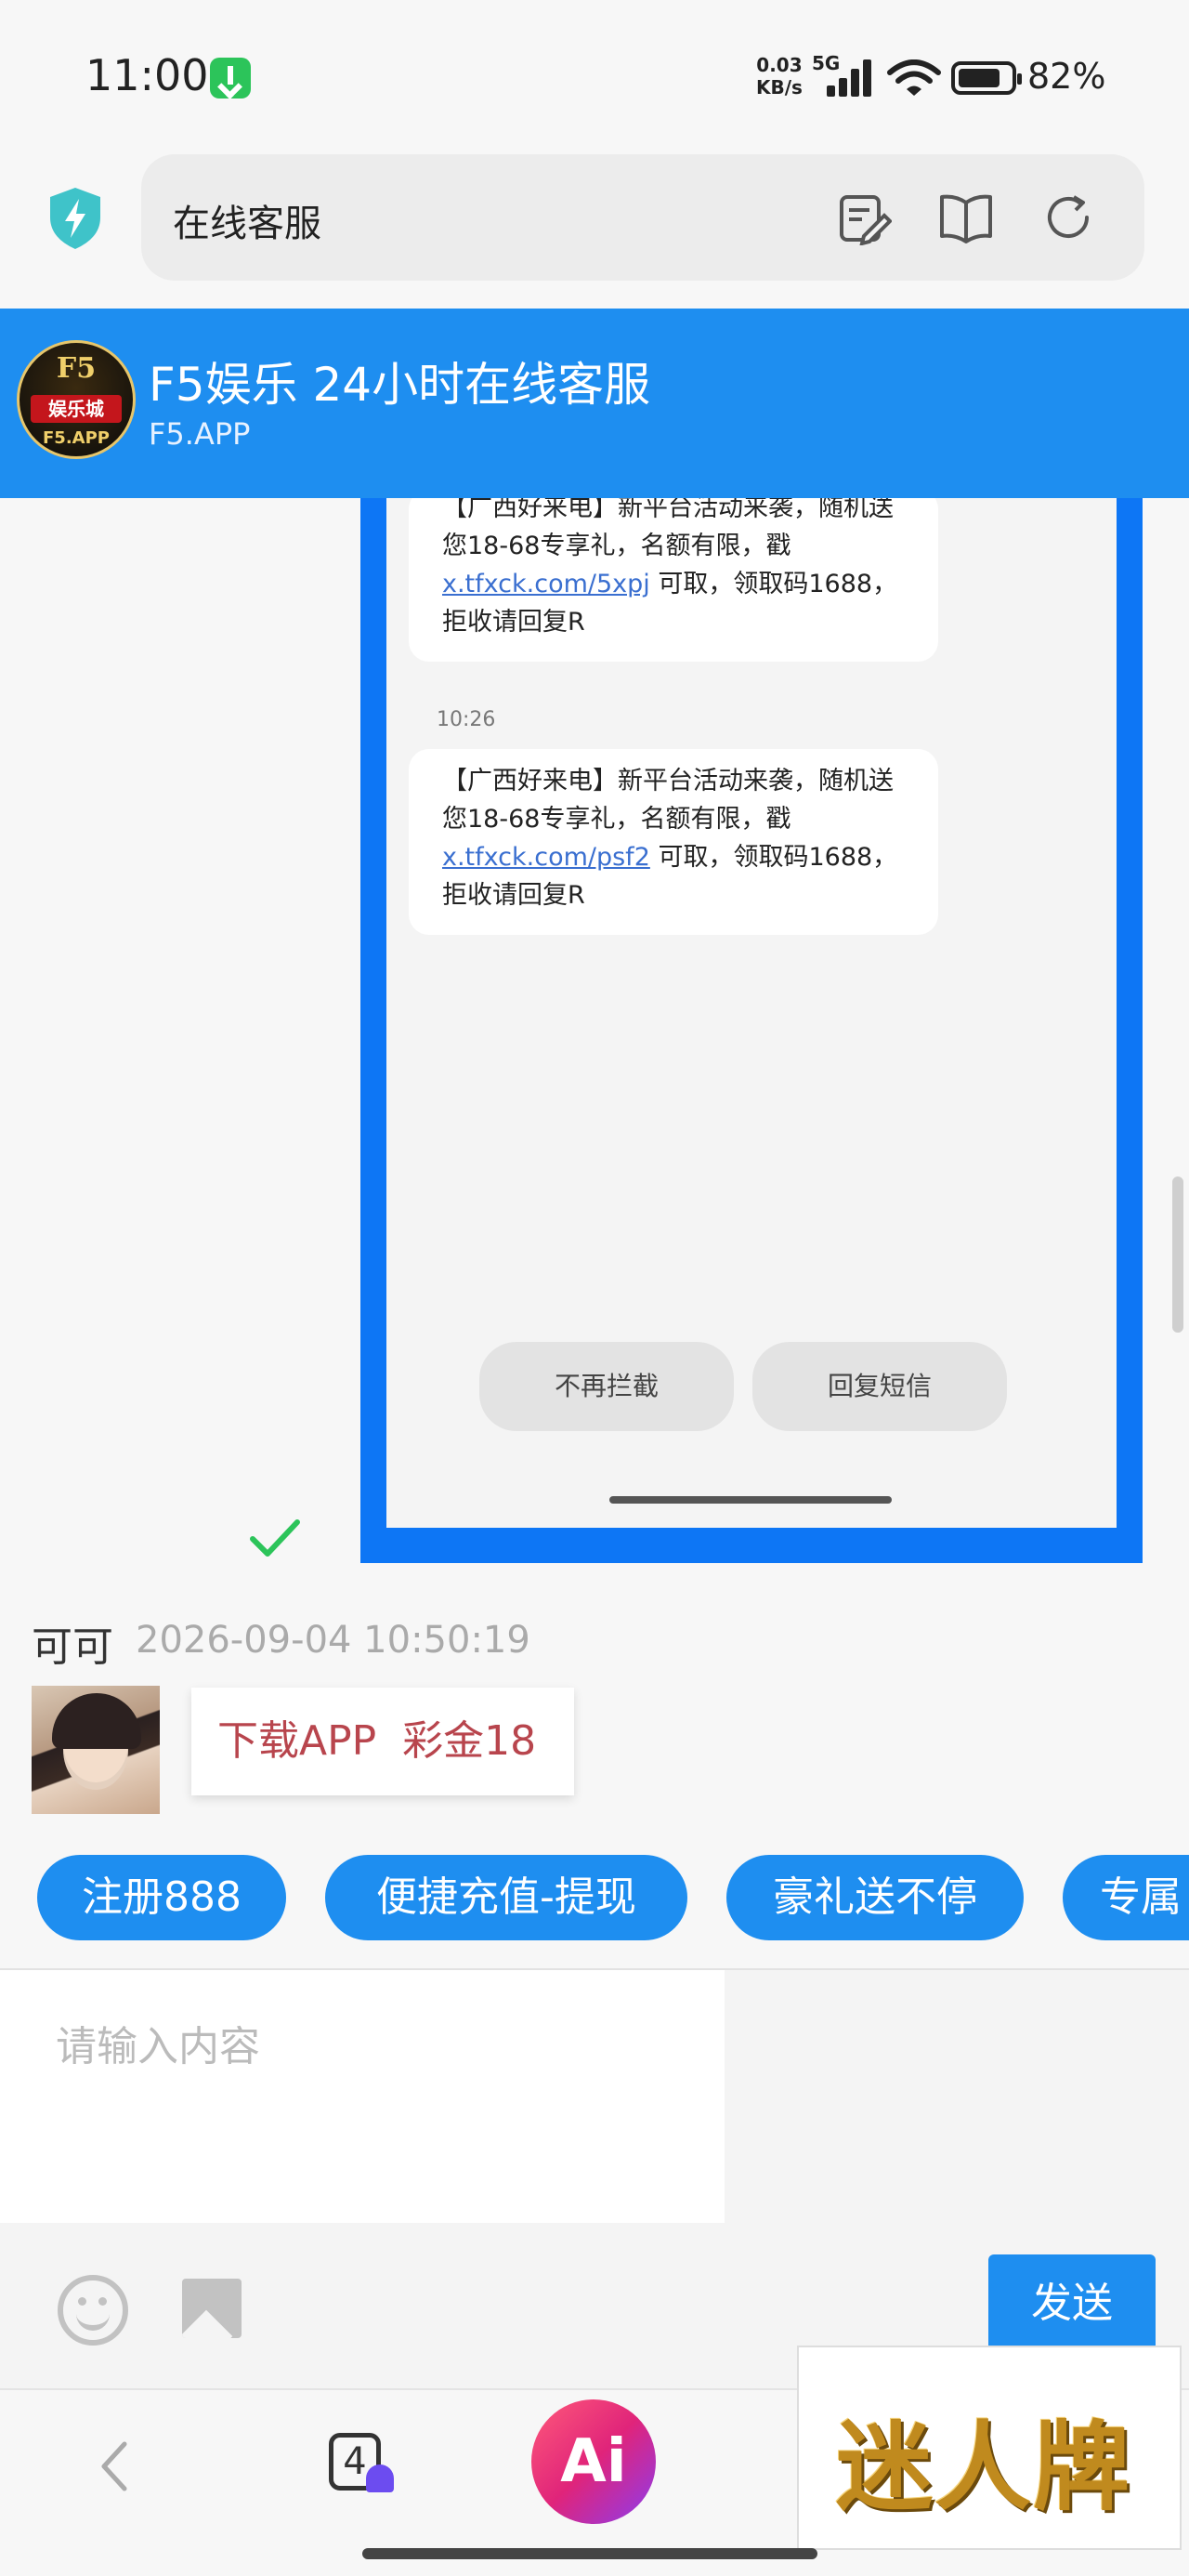 Image resolution: width=1189 pixels, height=2576 pixels. Describe the element at coordinates (979, 78) in the screenshot. I see `battery-level` at that location.